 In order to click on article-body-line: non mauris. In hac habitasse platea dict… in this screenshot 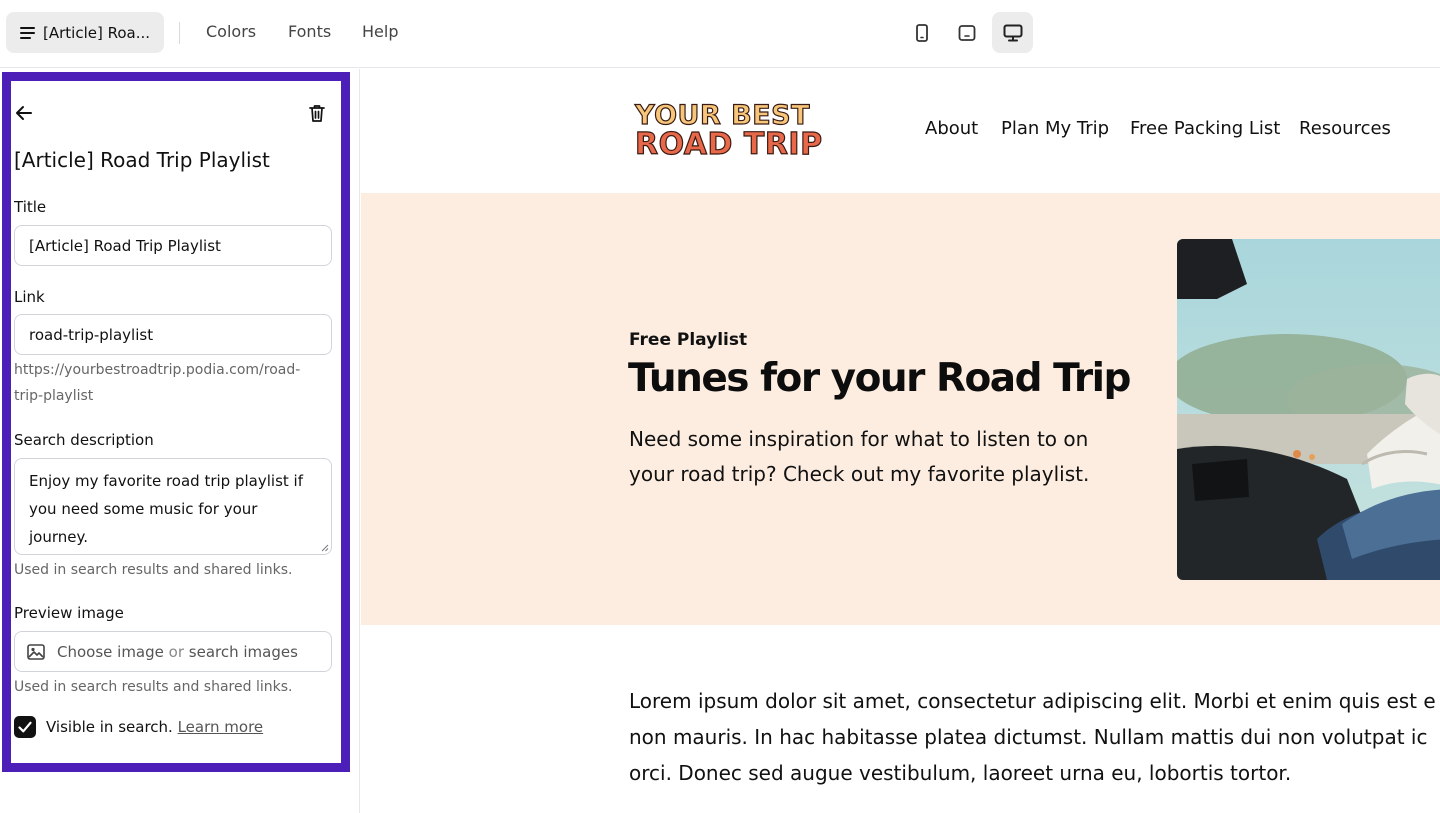, I will do `click(1028, 737)`.